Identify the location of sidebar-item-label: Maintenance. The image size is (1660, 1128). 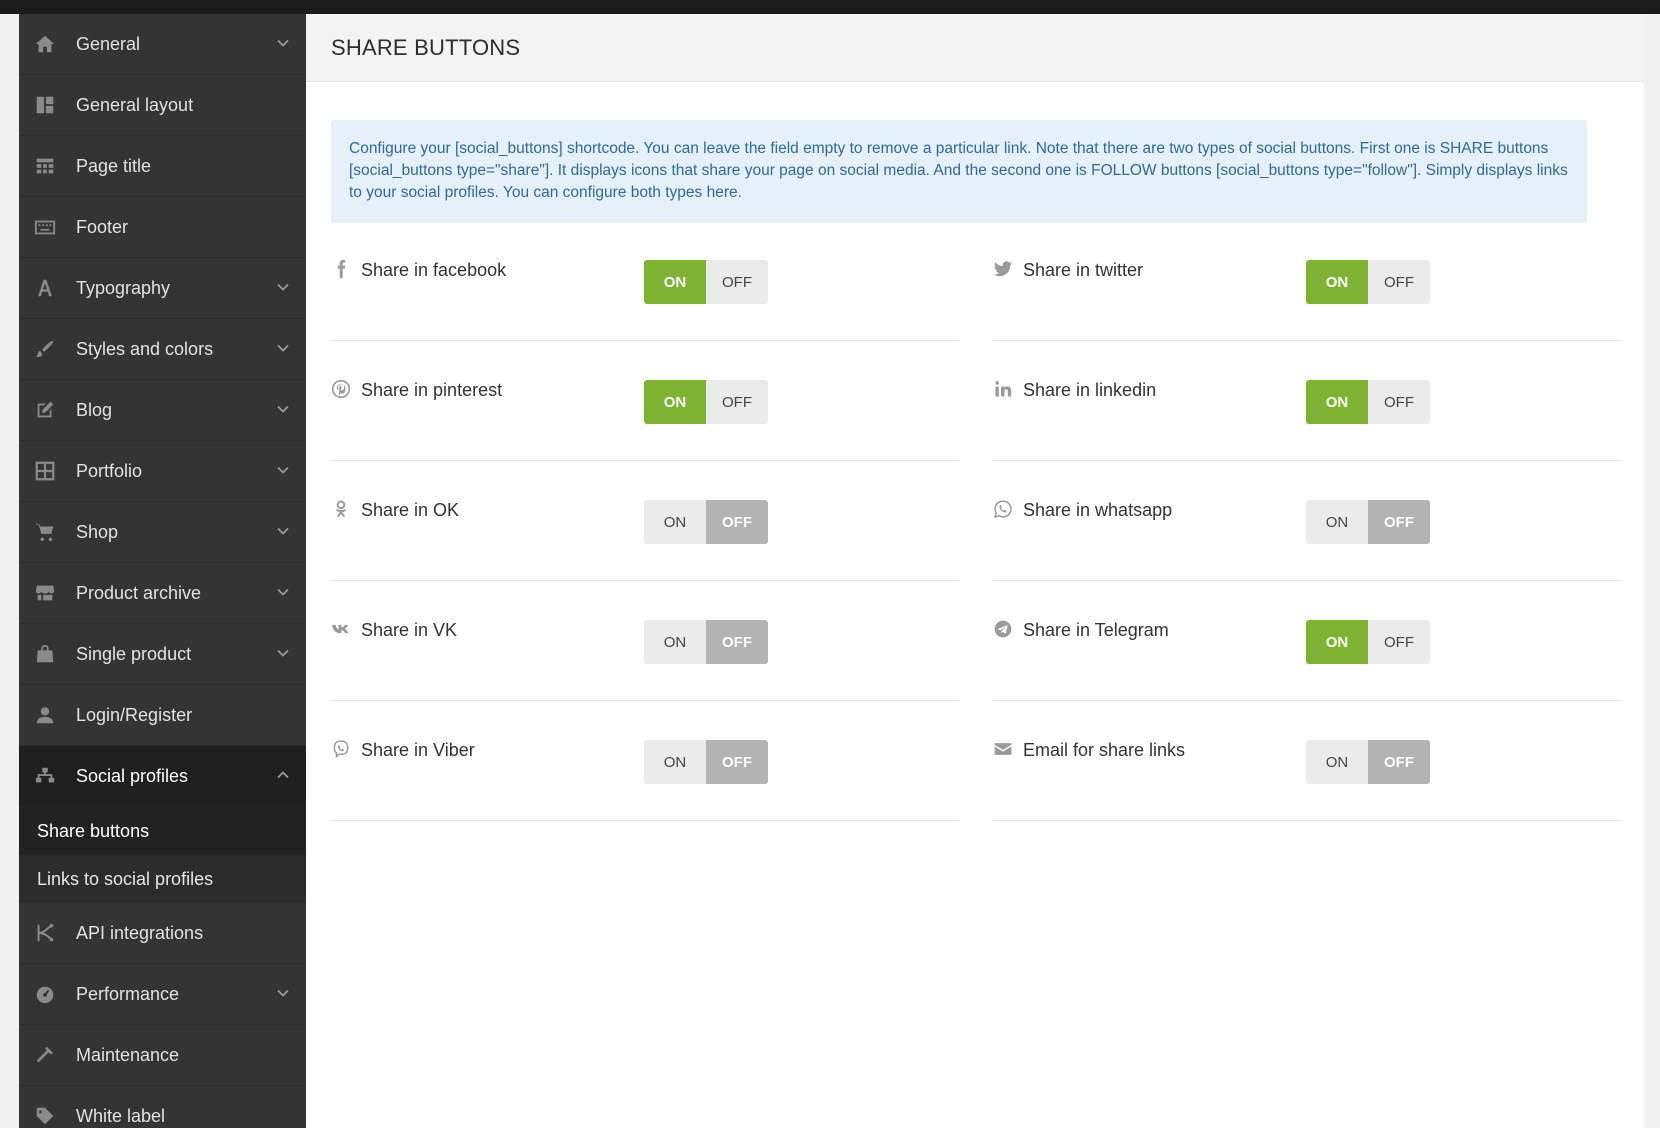
(128, 1054).